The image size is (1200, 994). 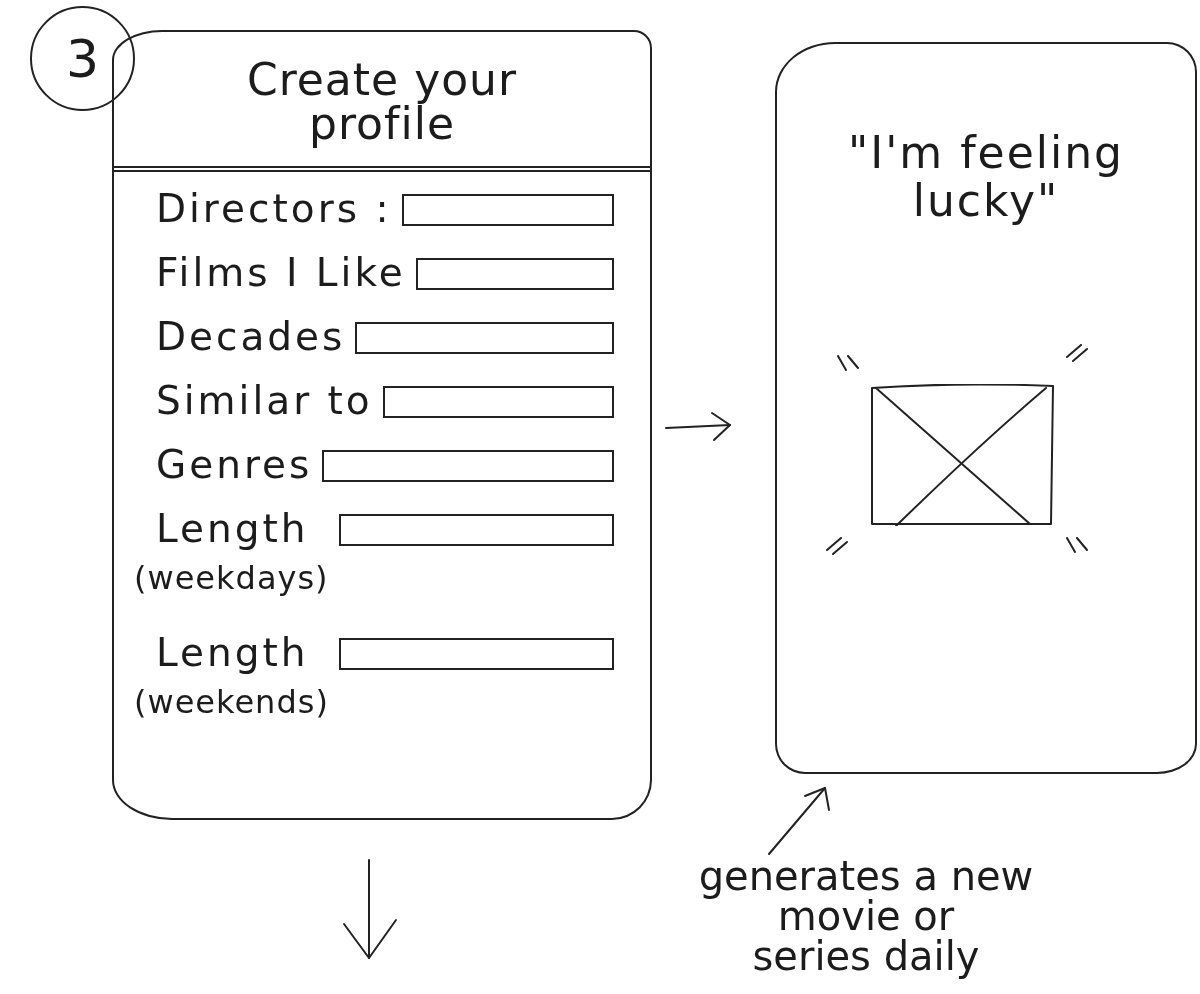 What do you see at coordinates (234, 465) in the screenshot?
I see `field-label: Genres` at bounding box center [234, 465].